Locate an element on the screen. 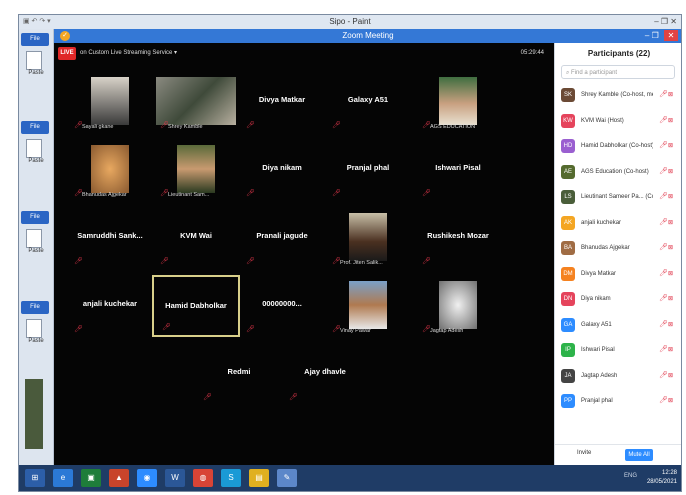 This screenshot has height=495, width=686. participant-row: GA Galaxy A51 🎤︎ ⊠ is located at coordinates (620, 325).